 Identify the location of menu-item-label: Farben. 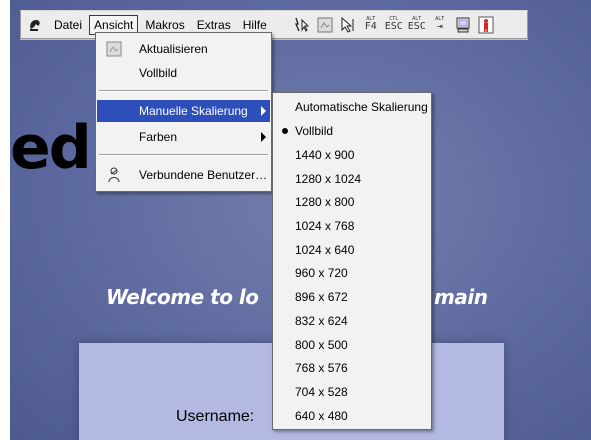
(158, 137).